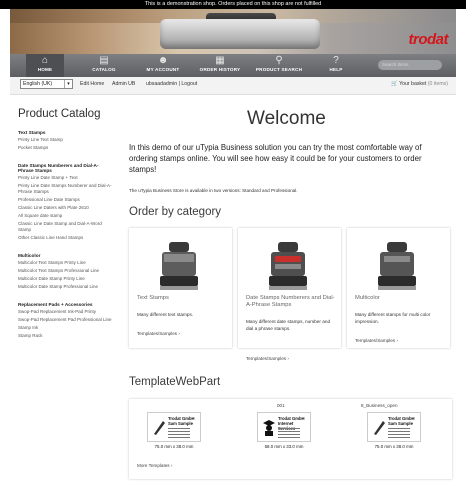  I want to click on basket-count: (0 items), so click(437, 84).